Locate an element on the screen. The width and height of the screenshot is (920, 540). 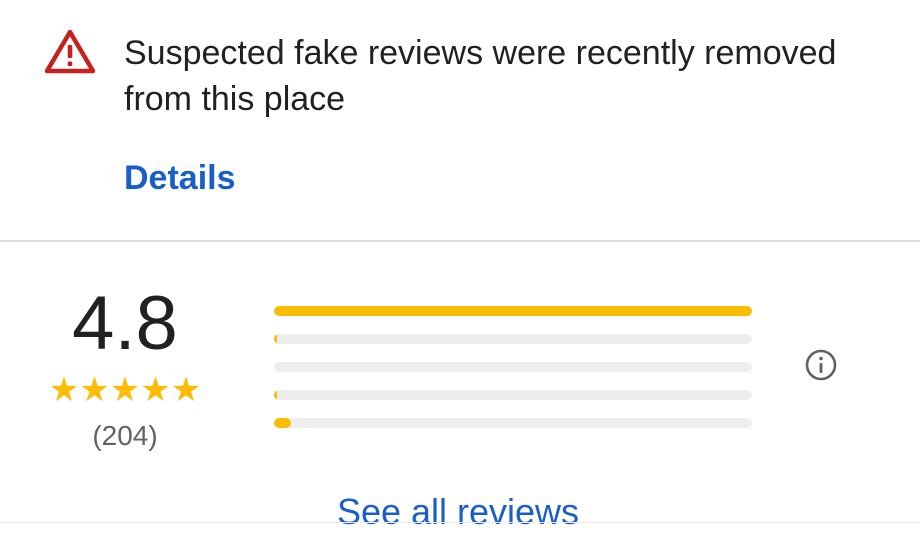
details-link: Details is located at coordinates (180, 178).